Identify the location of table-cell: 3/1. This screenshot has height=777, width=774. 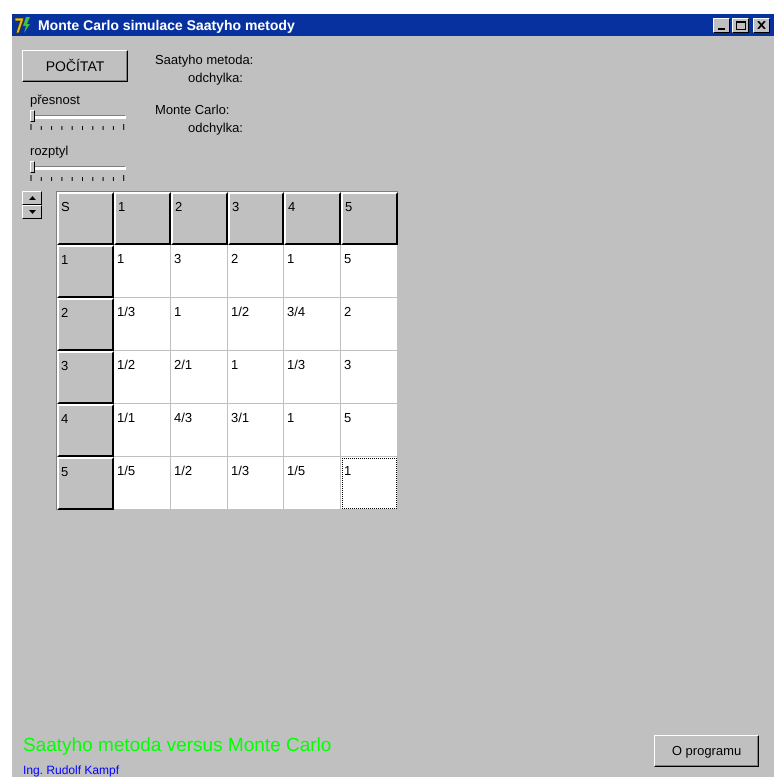
(256, 430).